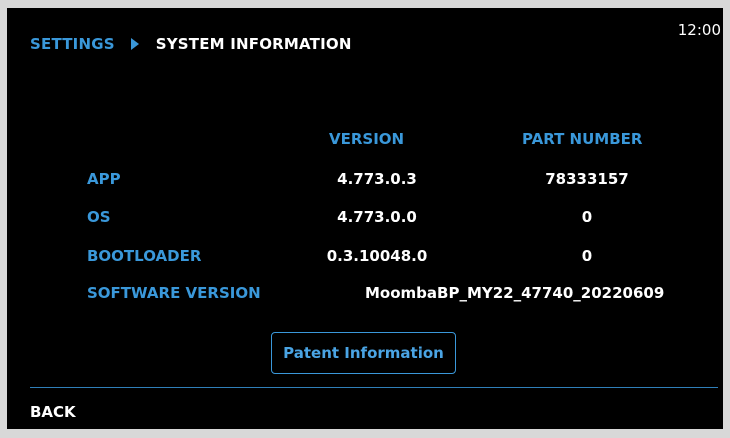 The height and width of the screenshot is (438, 730). Describe the element at coordinates (253, 44) in the screenshot. I see `page-title: SYSTEM INFORMATION` at that location.